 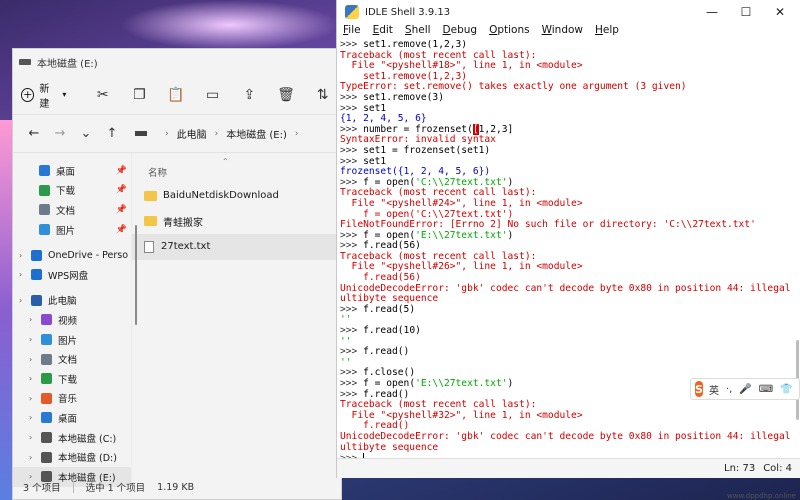 What do you see at coordinates (562, 30) in the screenshot?
I see `menu-window: Window` at bounding box center [562, 30].